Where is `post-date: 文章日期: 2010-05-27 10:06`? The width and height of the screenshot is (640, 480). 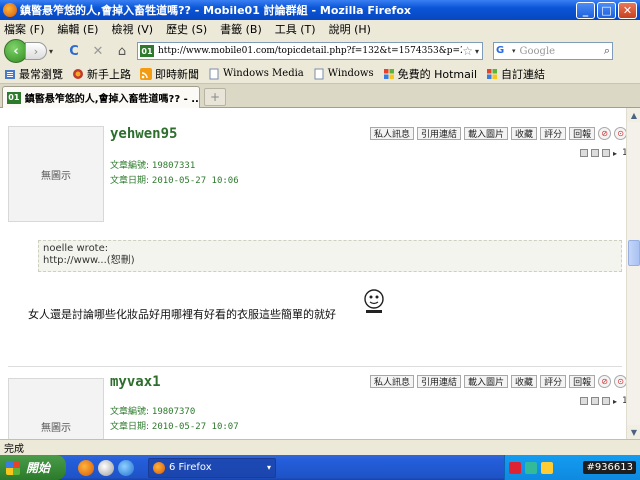 post-date: 文章日期: 2010-05-27 10:06 is located at coordinates (174, 179).